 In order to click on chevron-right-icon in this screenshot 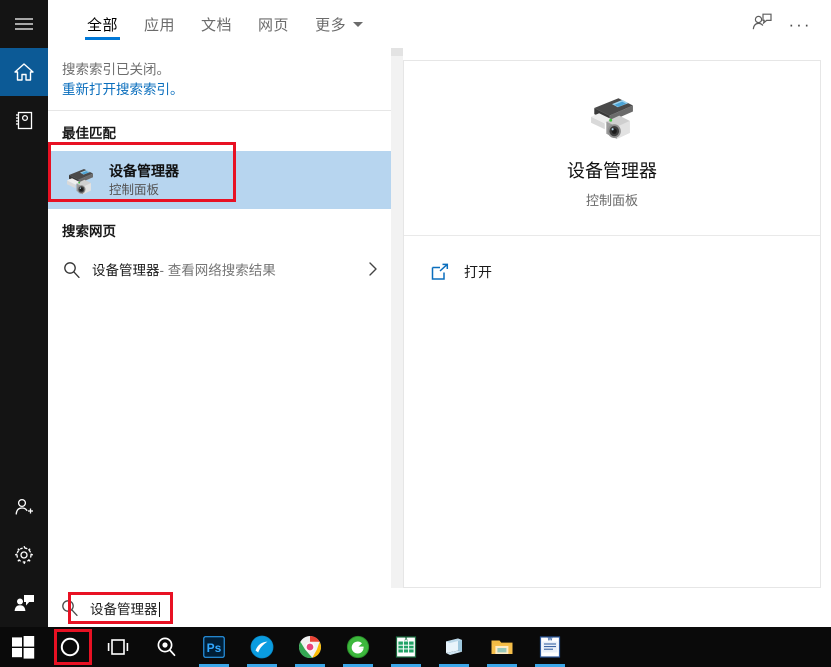, I will do `click(373, 269)`.